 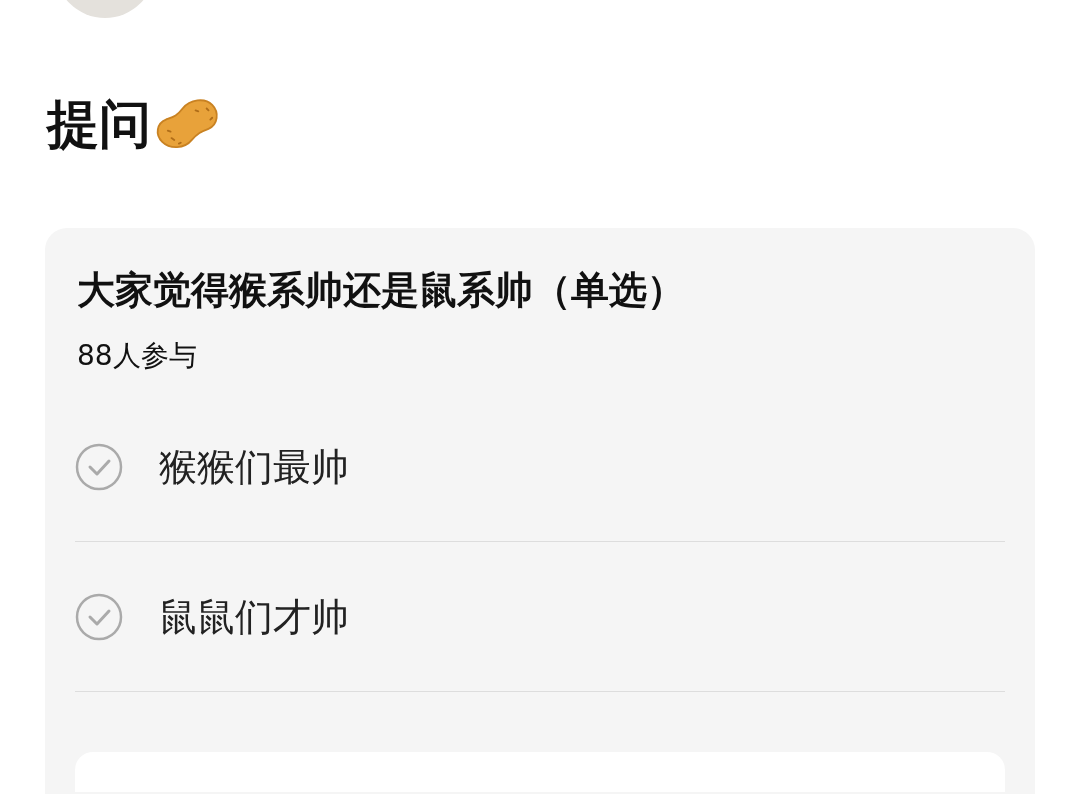 What do you see at coordinates (99, 124) in the screenshot?
I see `post-title: 提问` at bounding box center [99, 124].